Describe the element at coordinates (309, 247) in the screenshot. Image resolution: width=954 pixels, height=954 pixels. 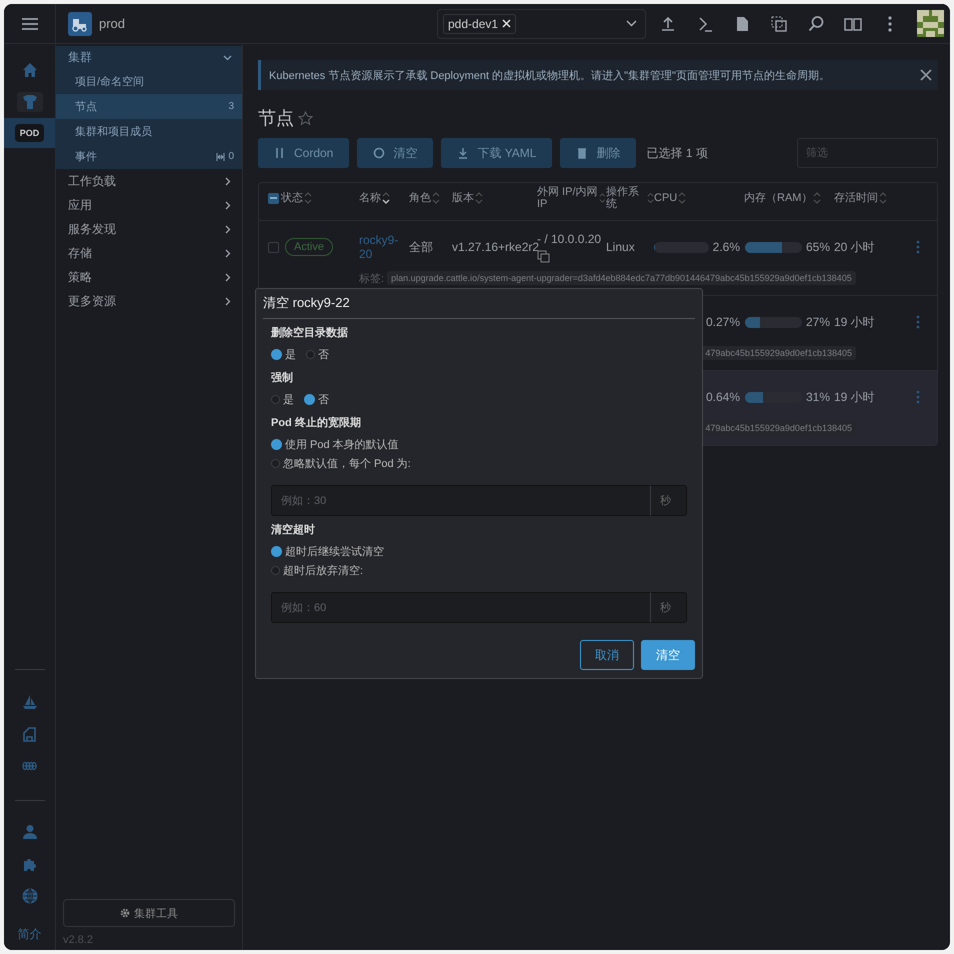
I see `status-badge: Active` at that location.